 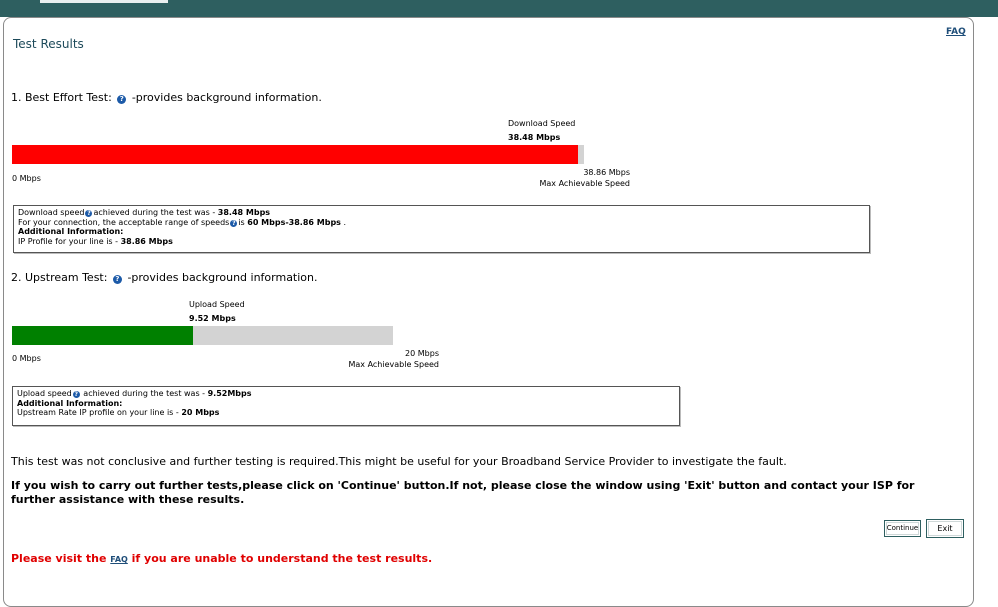 What do you see at coordinates (294, 222) in the screenshot?
I see `download-info-range: 60 Mbps-38.86 Mbps` at bounding box center [294, 222].